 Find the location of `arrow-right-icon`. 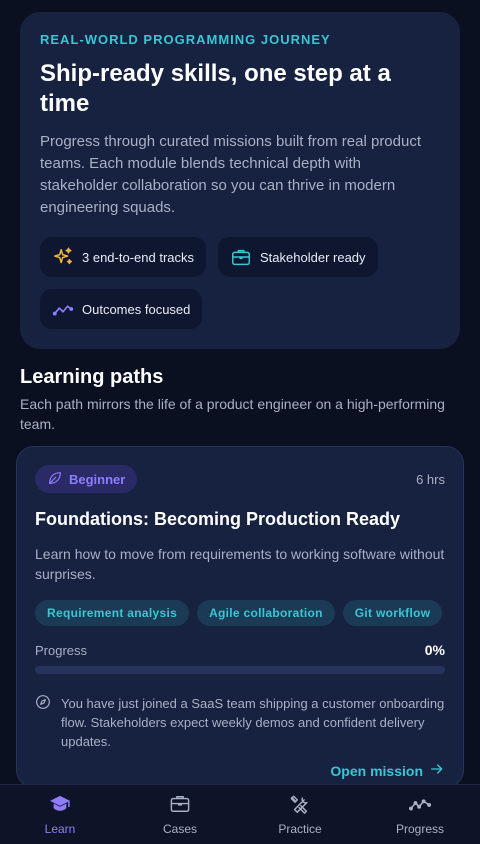

arrow-right-icon is located at coordinates (437, 770).